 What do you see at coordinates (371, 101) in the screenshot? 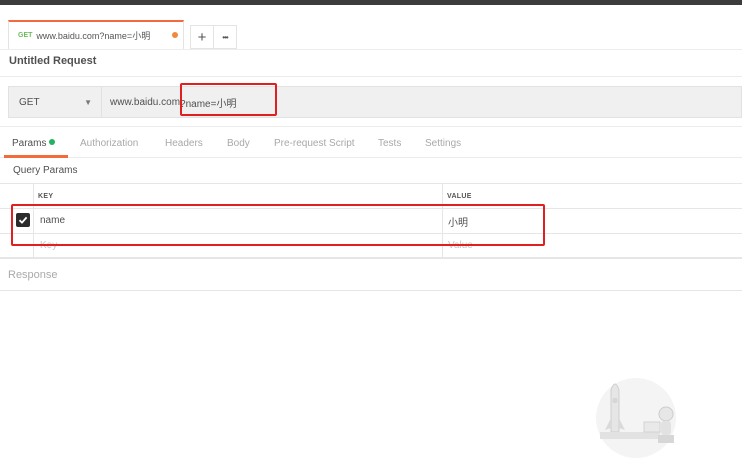
I see `url-bar: GET ▼ www.baidu.com ?name=小明` at bounding box center [371, 101].